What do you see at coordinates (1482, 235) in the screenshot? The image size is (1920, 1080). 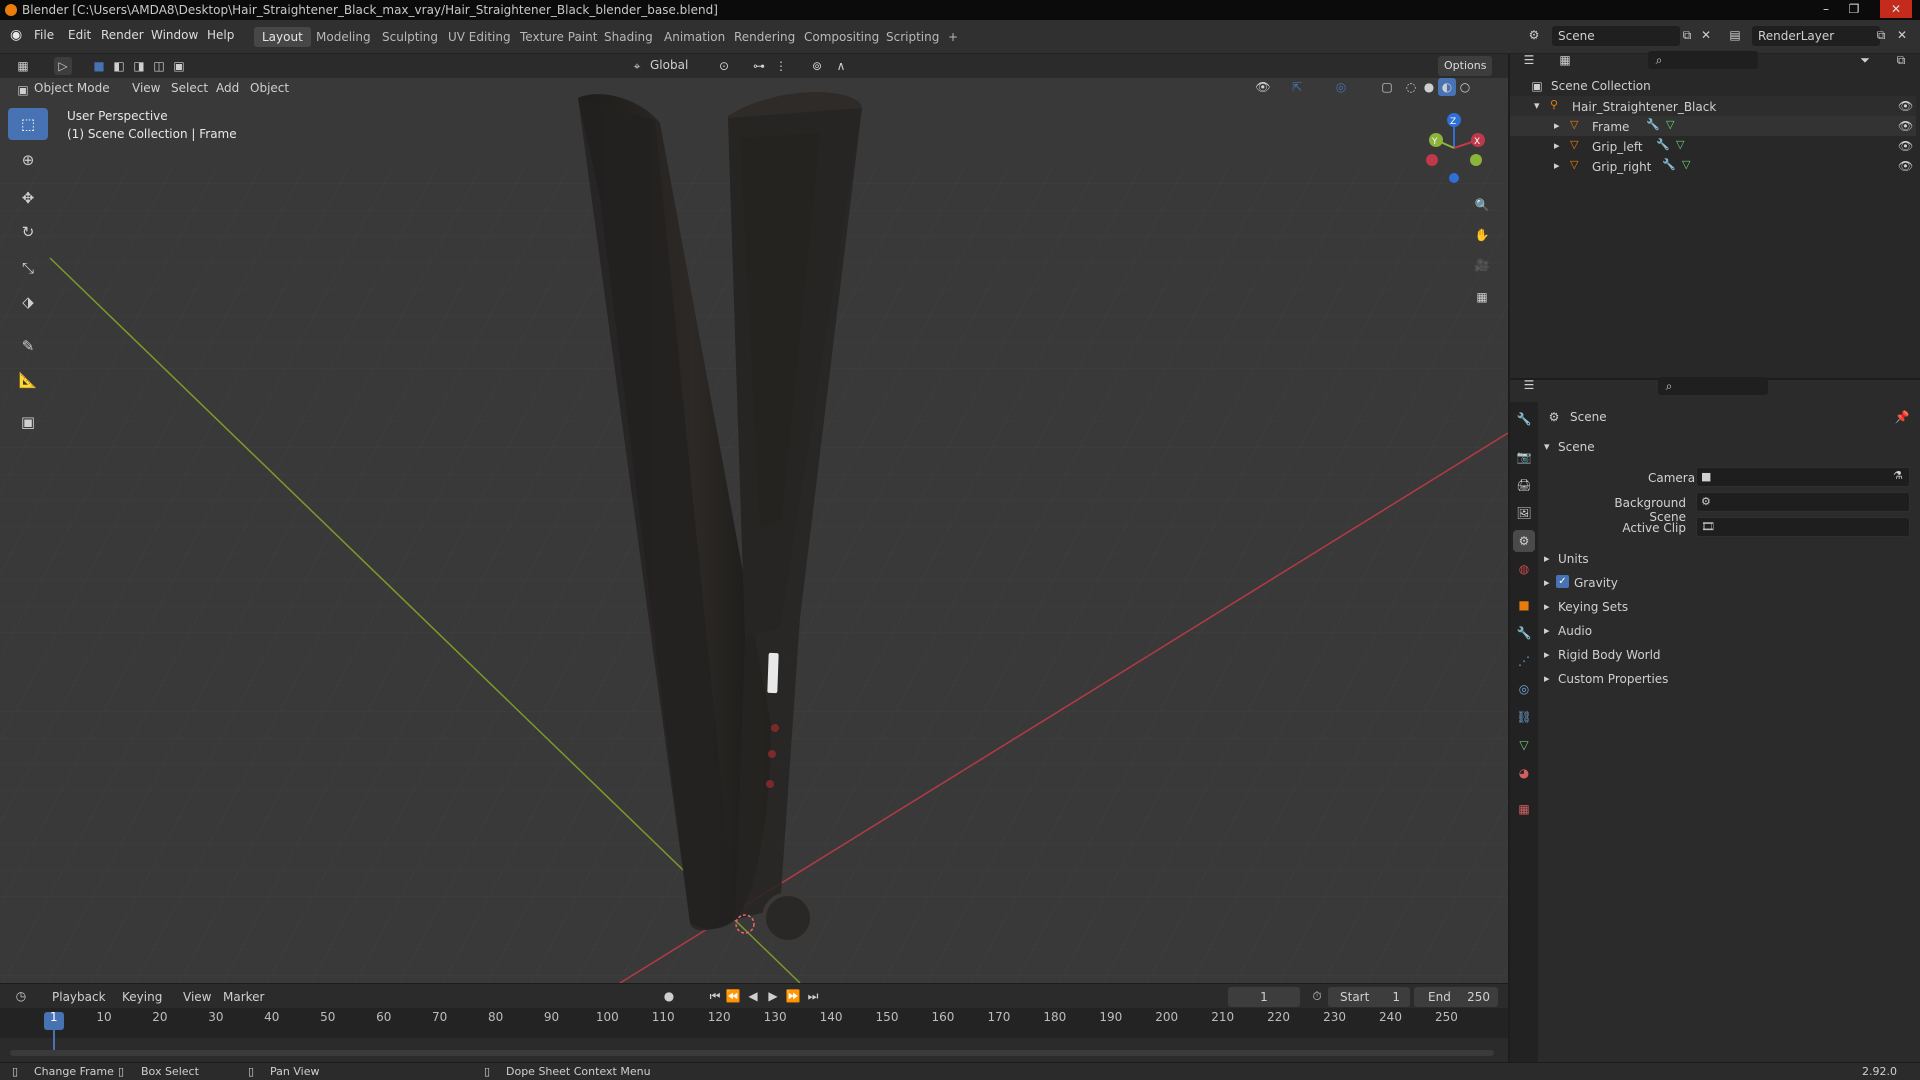 I see `pan-hand-icon: ✋` at bounding box center [1482, 235].